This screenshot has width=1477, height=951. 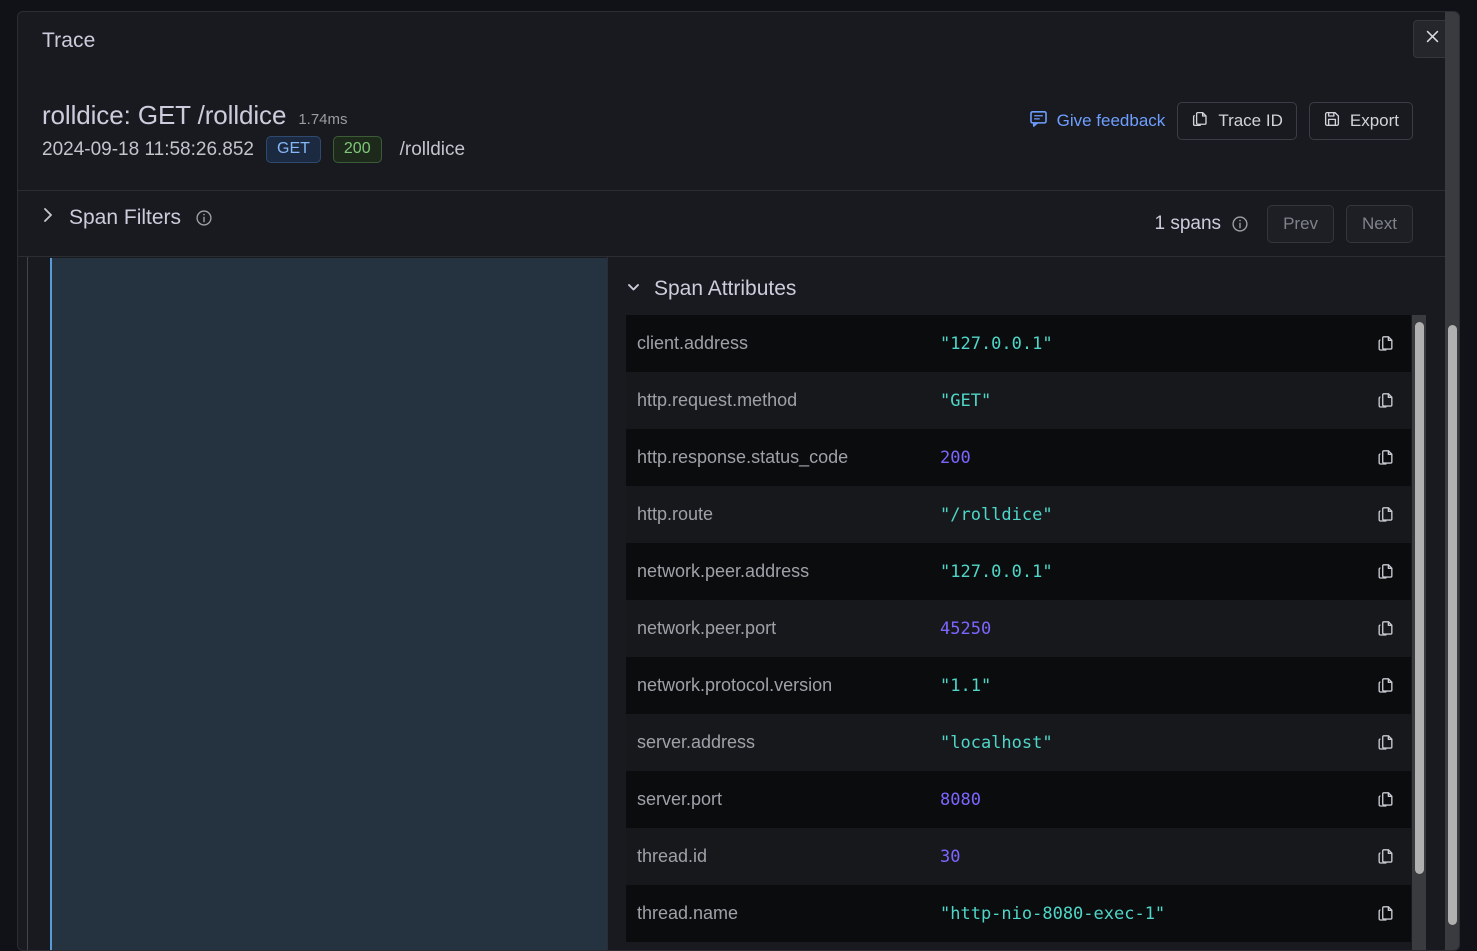 What do you see at coordinates (48, 217) in the screenshot?
I see `chevron-right-icon` at bounding box center [48, 217].